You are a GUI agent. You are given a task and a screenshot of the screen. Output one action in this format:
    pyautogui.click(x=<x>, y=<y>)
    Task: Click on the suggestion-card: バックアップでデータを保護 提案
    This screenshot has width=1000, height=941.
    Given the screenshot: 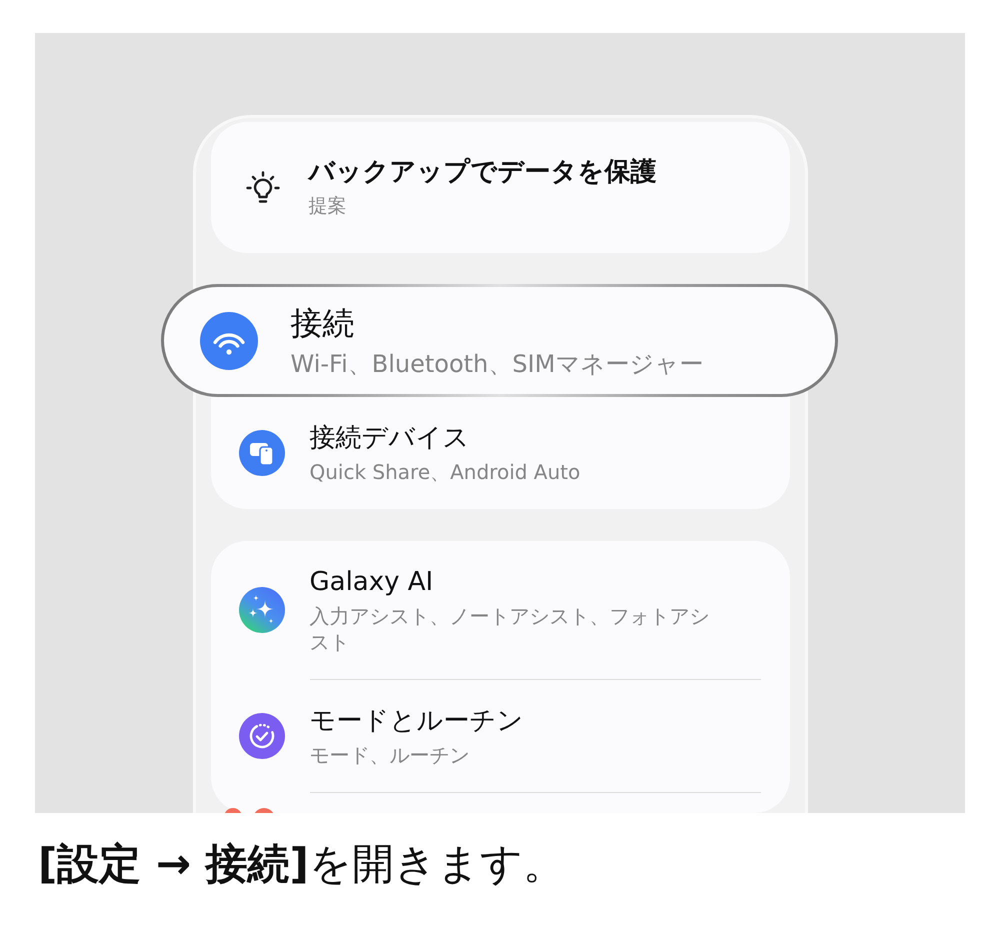 What is the action you would take?
    pyautogui.click(x=500, y=187)
    